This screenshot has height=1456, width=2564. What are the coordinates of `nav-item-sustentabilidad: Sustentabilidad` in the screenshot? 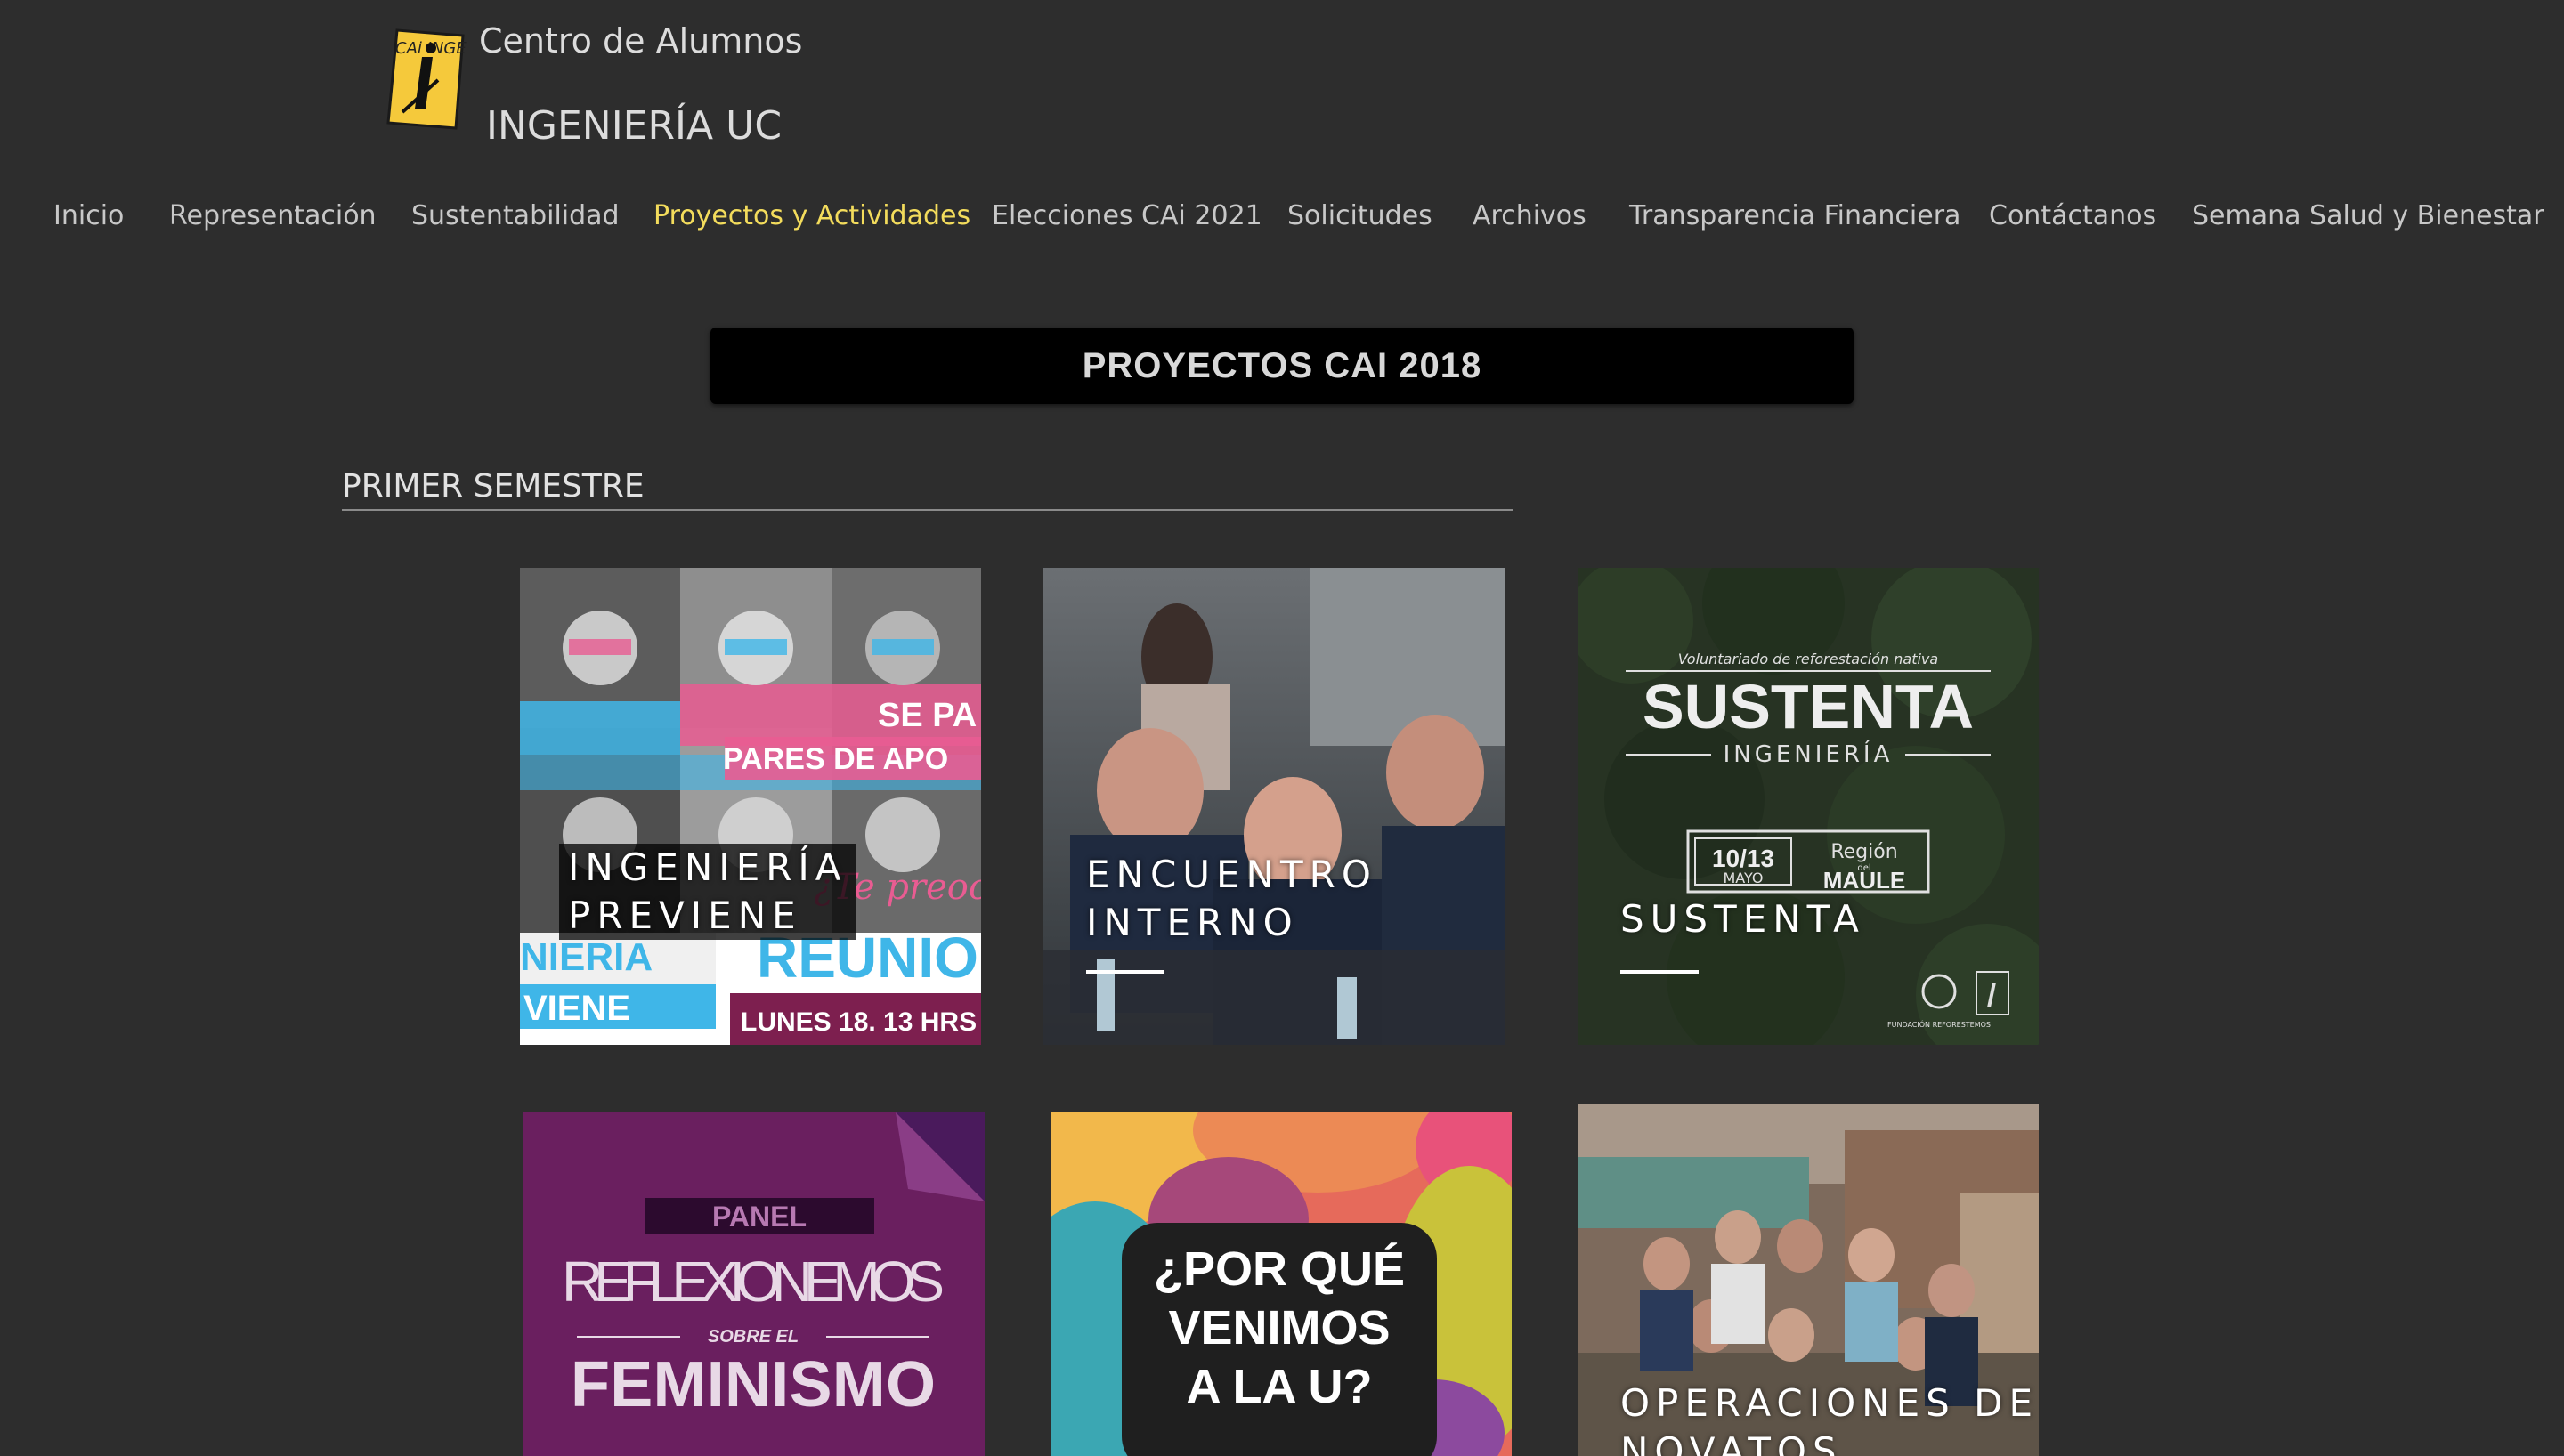 It's located at (515, 215).